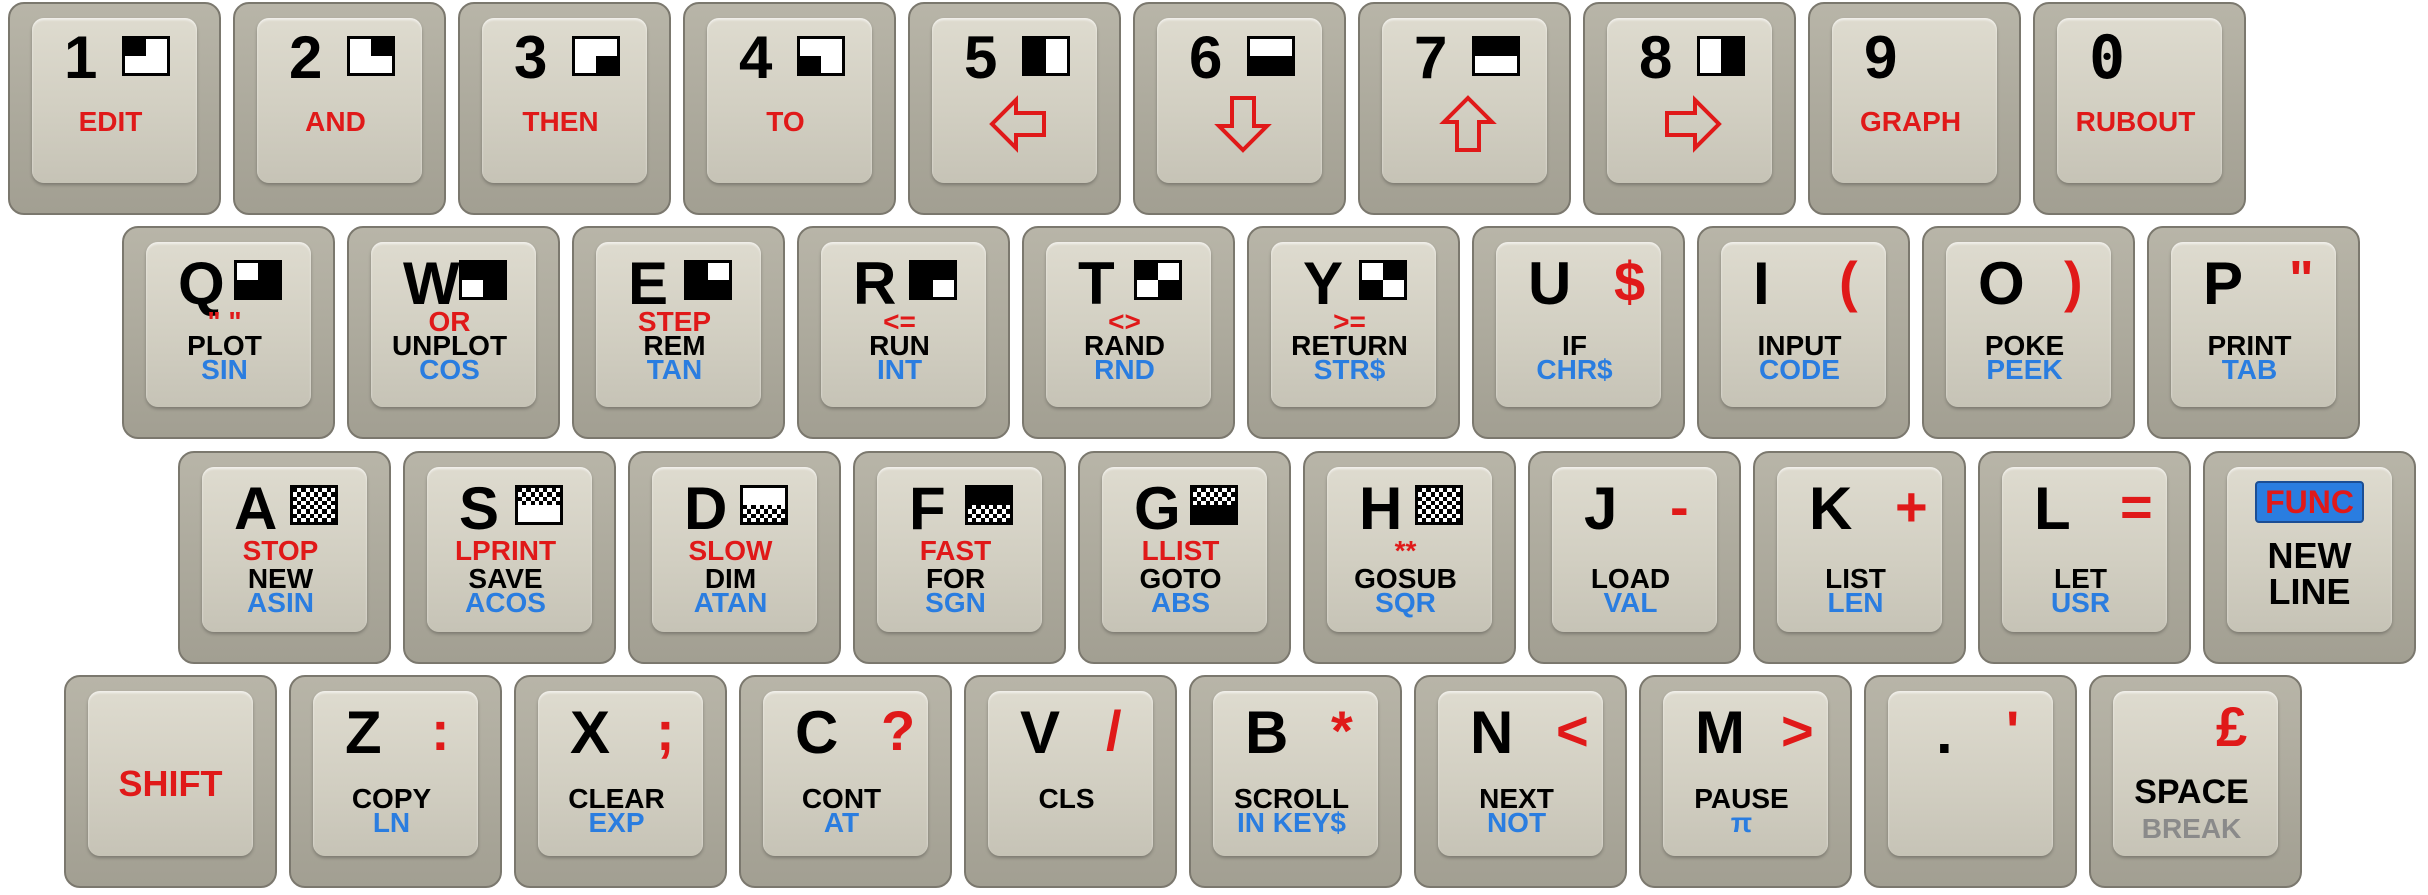 The width and height of the screenshot is (2428, 895). What do you see at coordinates (959, 557) in the screenshot?
I see `key-f: F FAST FOR SGN` at bounding box center [959, 557].